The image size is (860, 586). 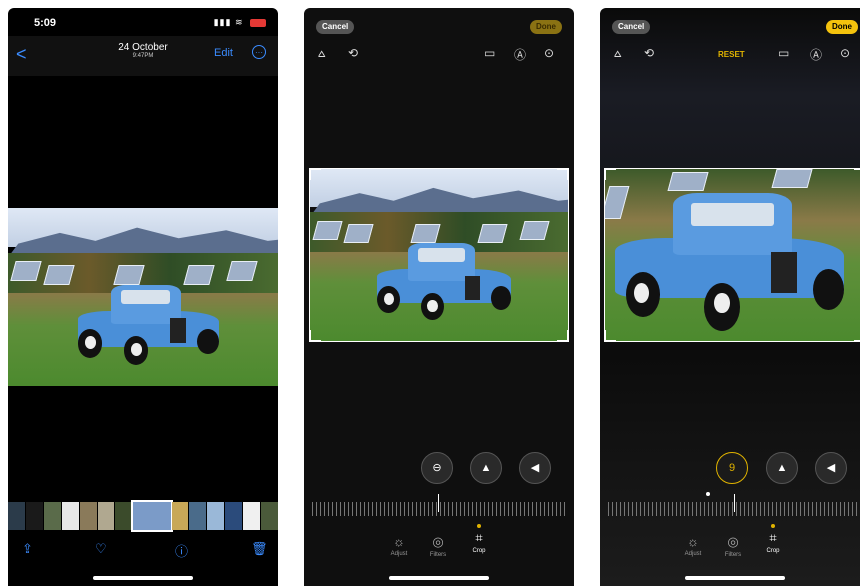 What do you see at coordinates (152, 516) in the screenshot?
I see `thumbnail-selected` at bounding box center [152, 516].